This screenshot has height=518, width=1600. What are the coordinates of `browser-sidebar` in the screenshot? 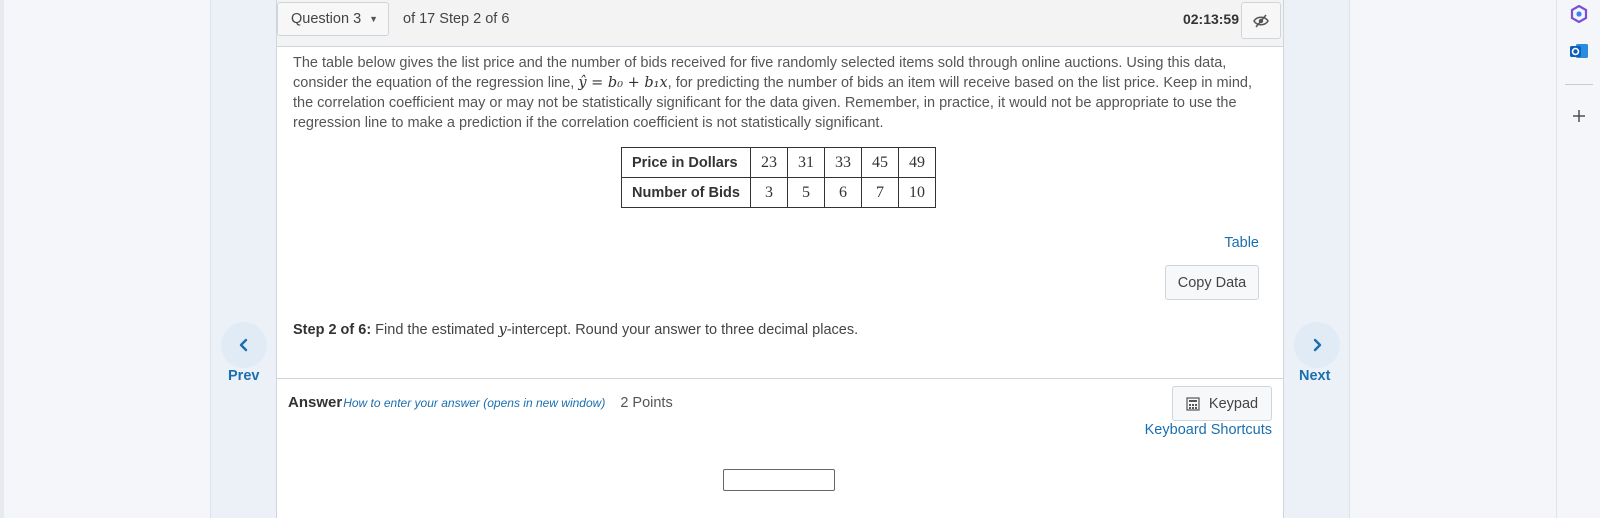 It's located at (1578, 259).